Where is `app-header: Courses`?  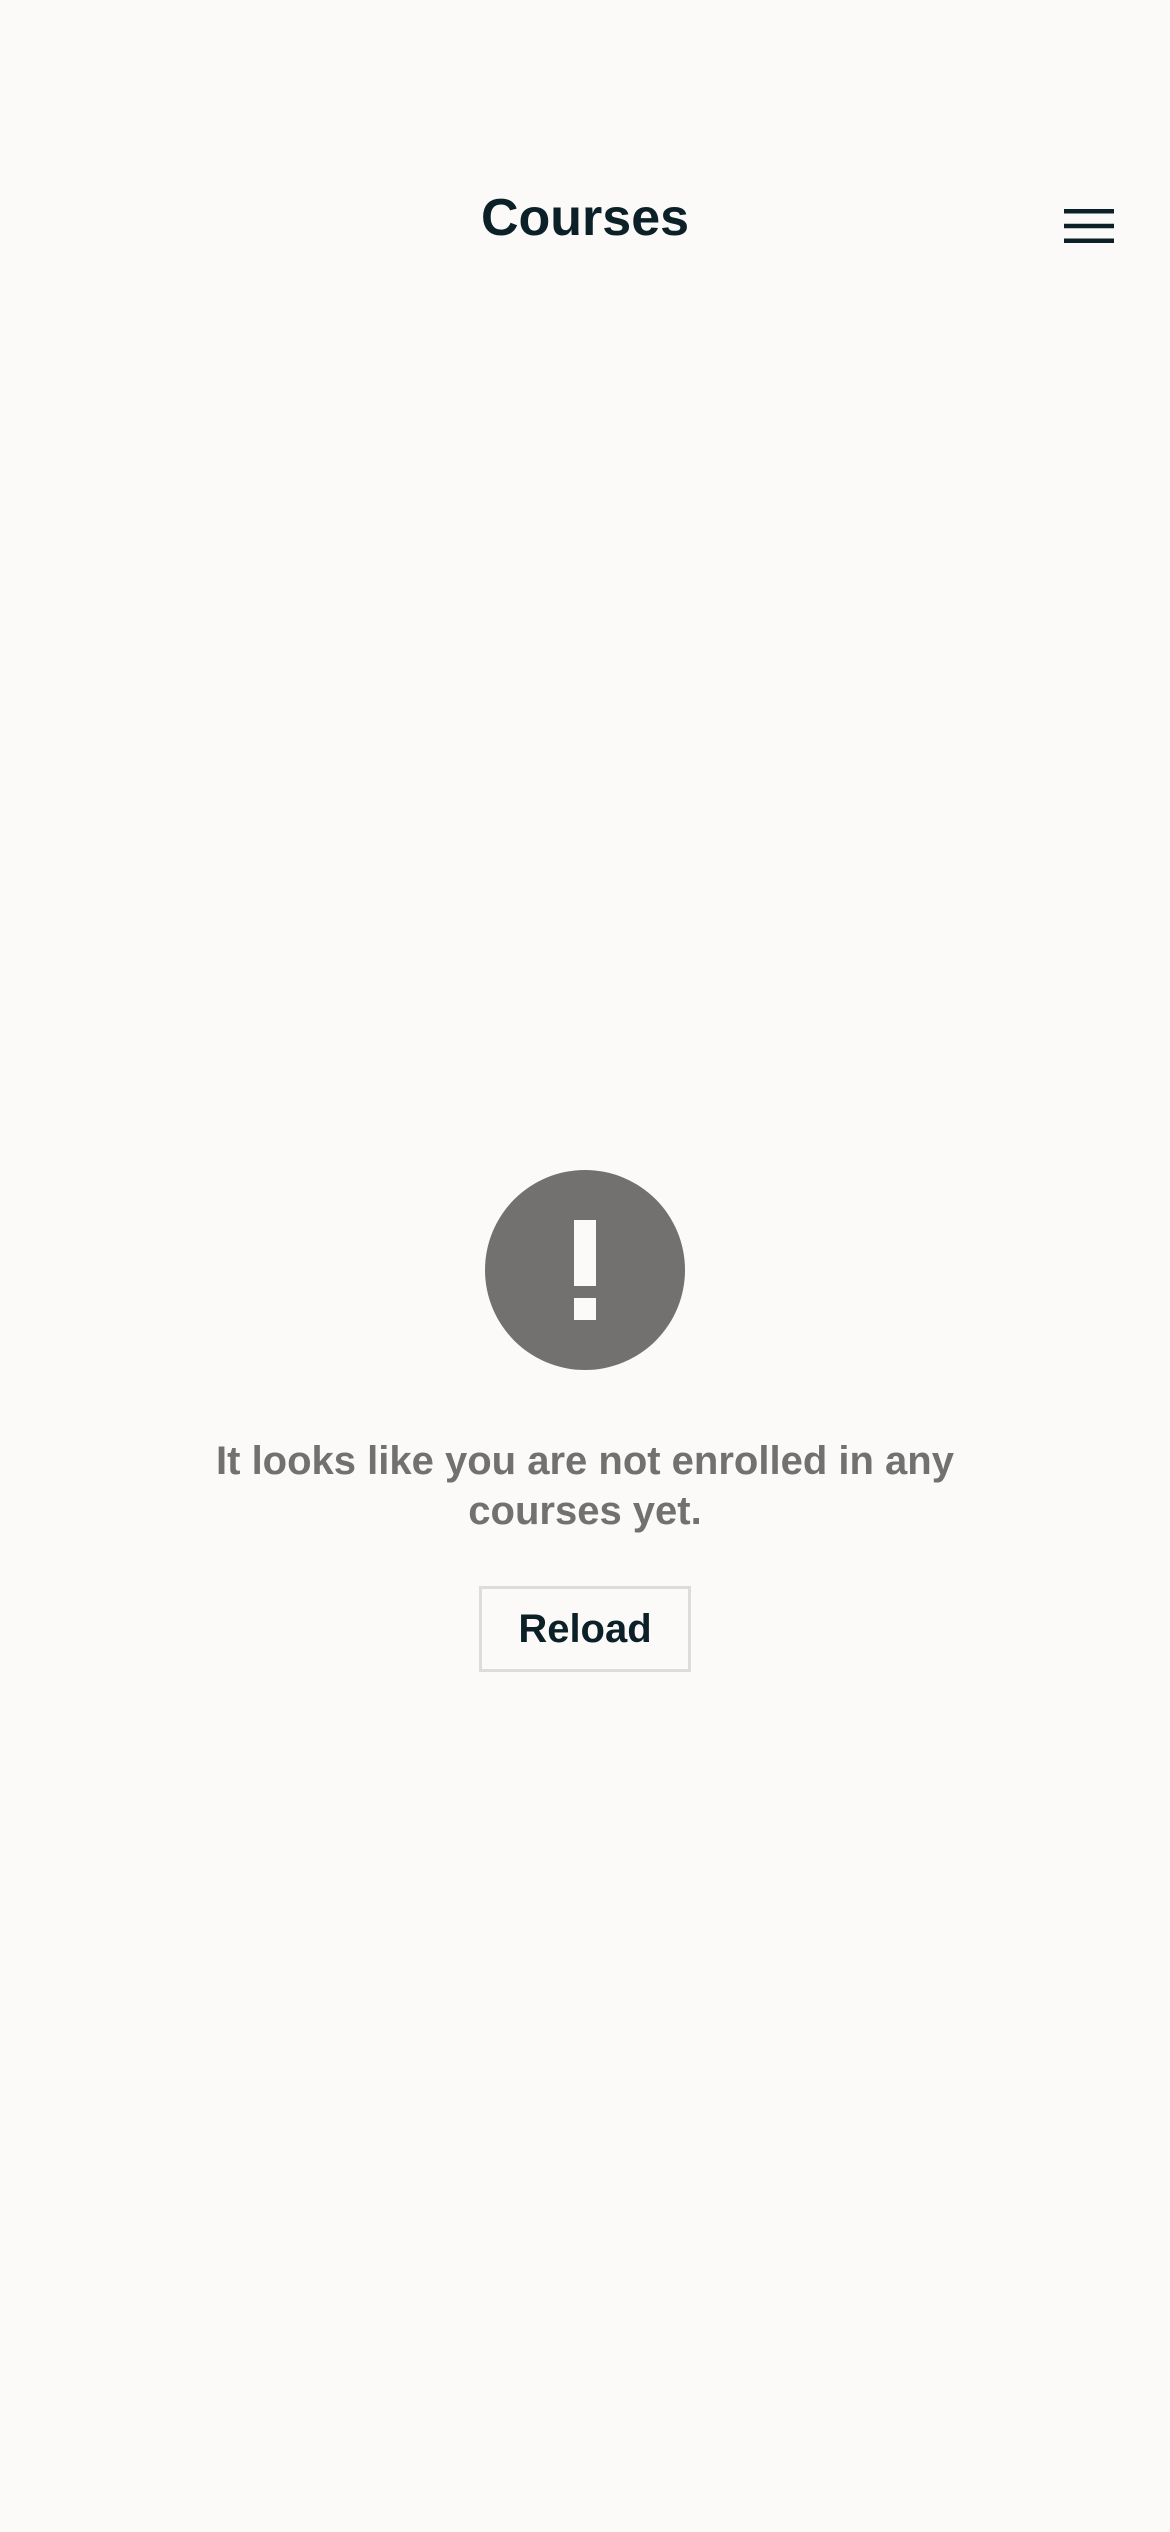 app-header: Courses is located at coordinates (585, 226).